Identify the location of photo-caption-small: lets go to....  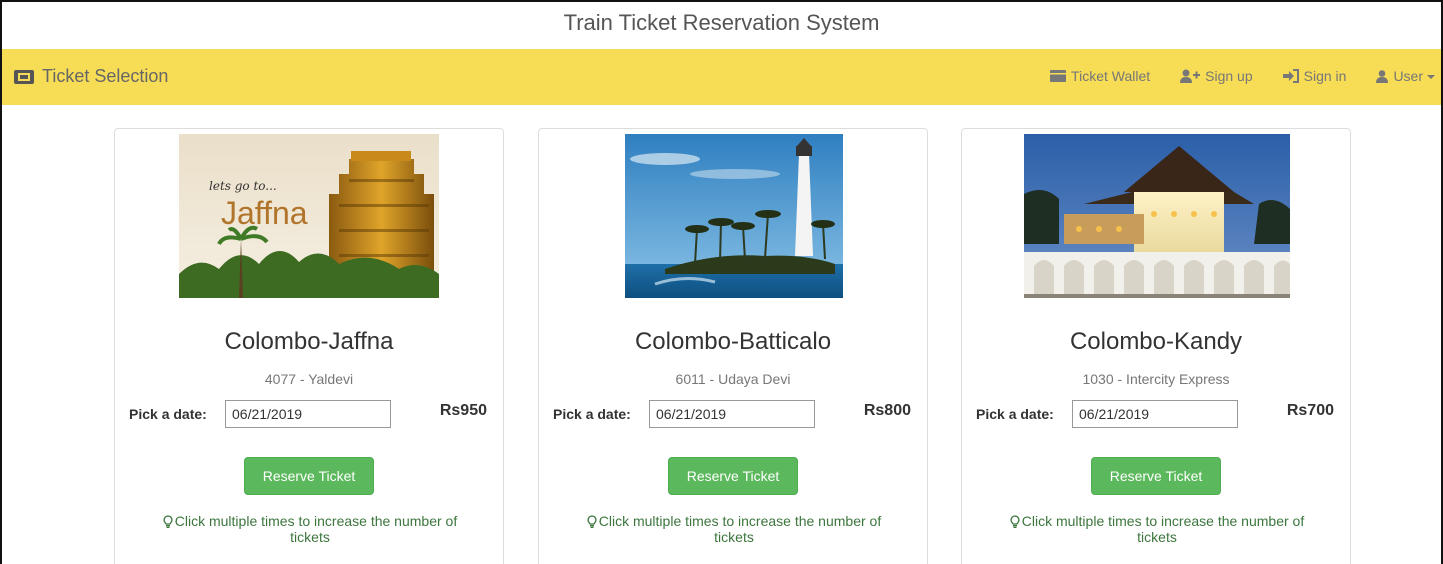
(243, 186).